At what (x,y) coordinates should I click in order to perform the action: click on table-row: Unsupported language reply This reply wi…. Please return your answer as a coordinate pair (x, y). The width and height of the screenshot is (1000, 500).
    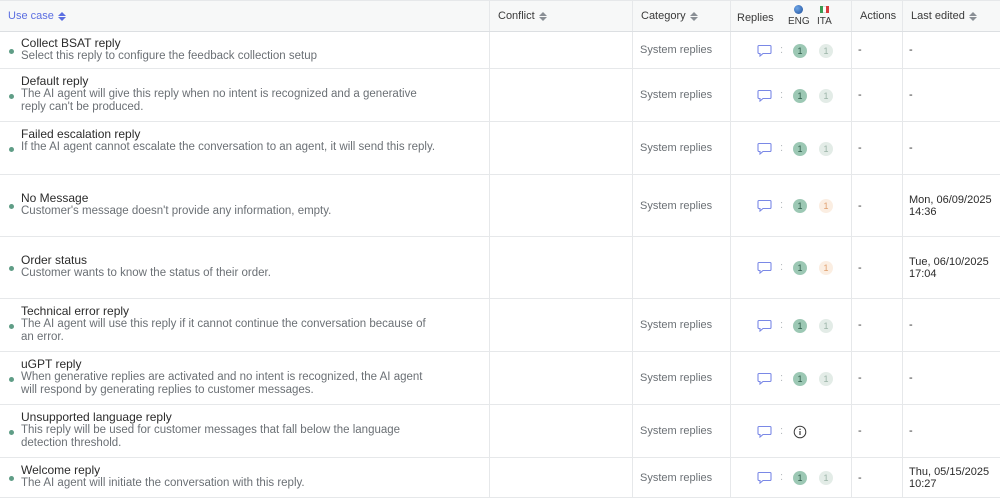
    Looking at the image, I should click on (500, 431).